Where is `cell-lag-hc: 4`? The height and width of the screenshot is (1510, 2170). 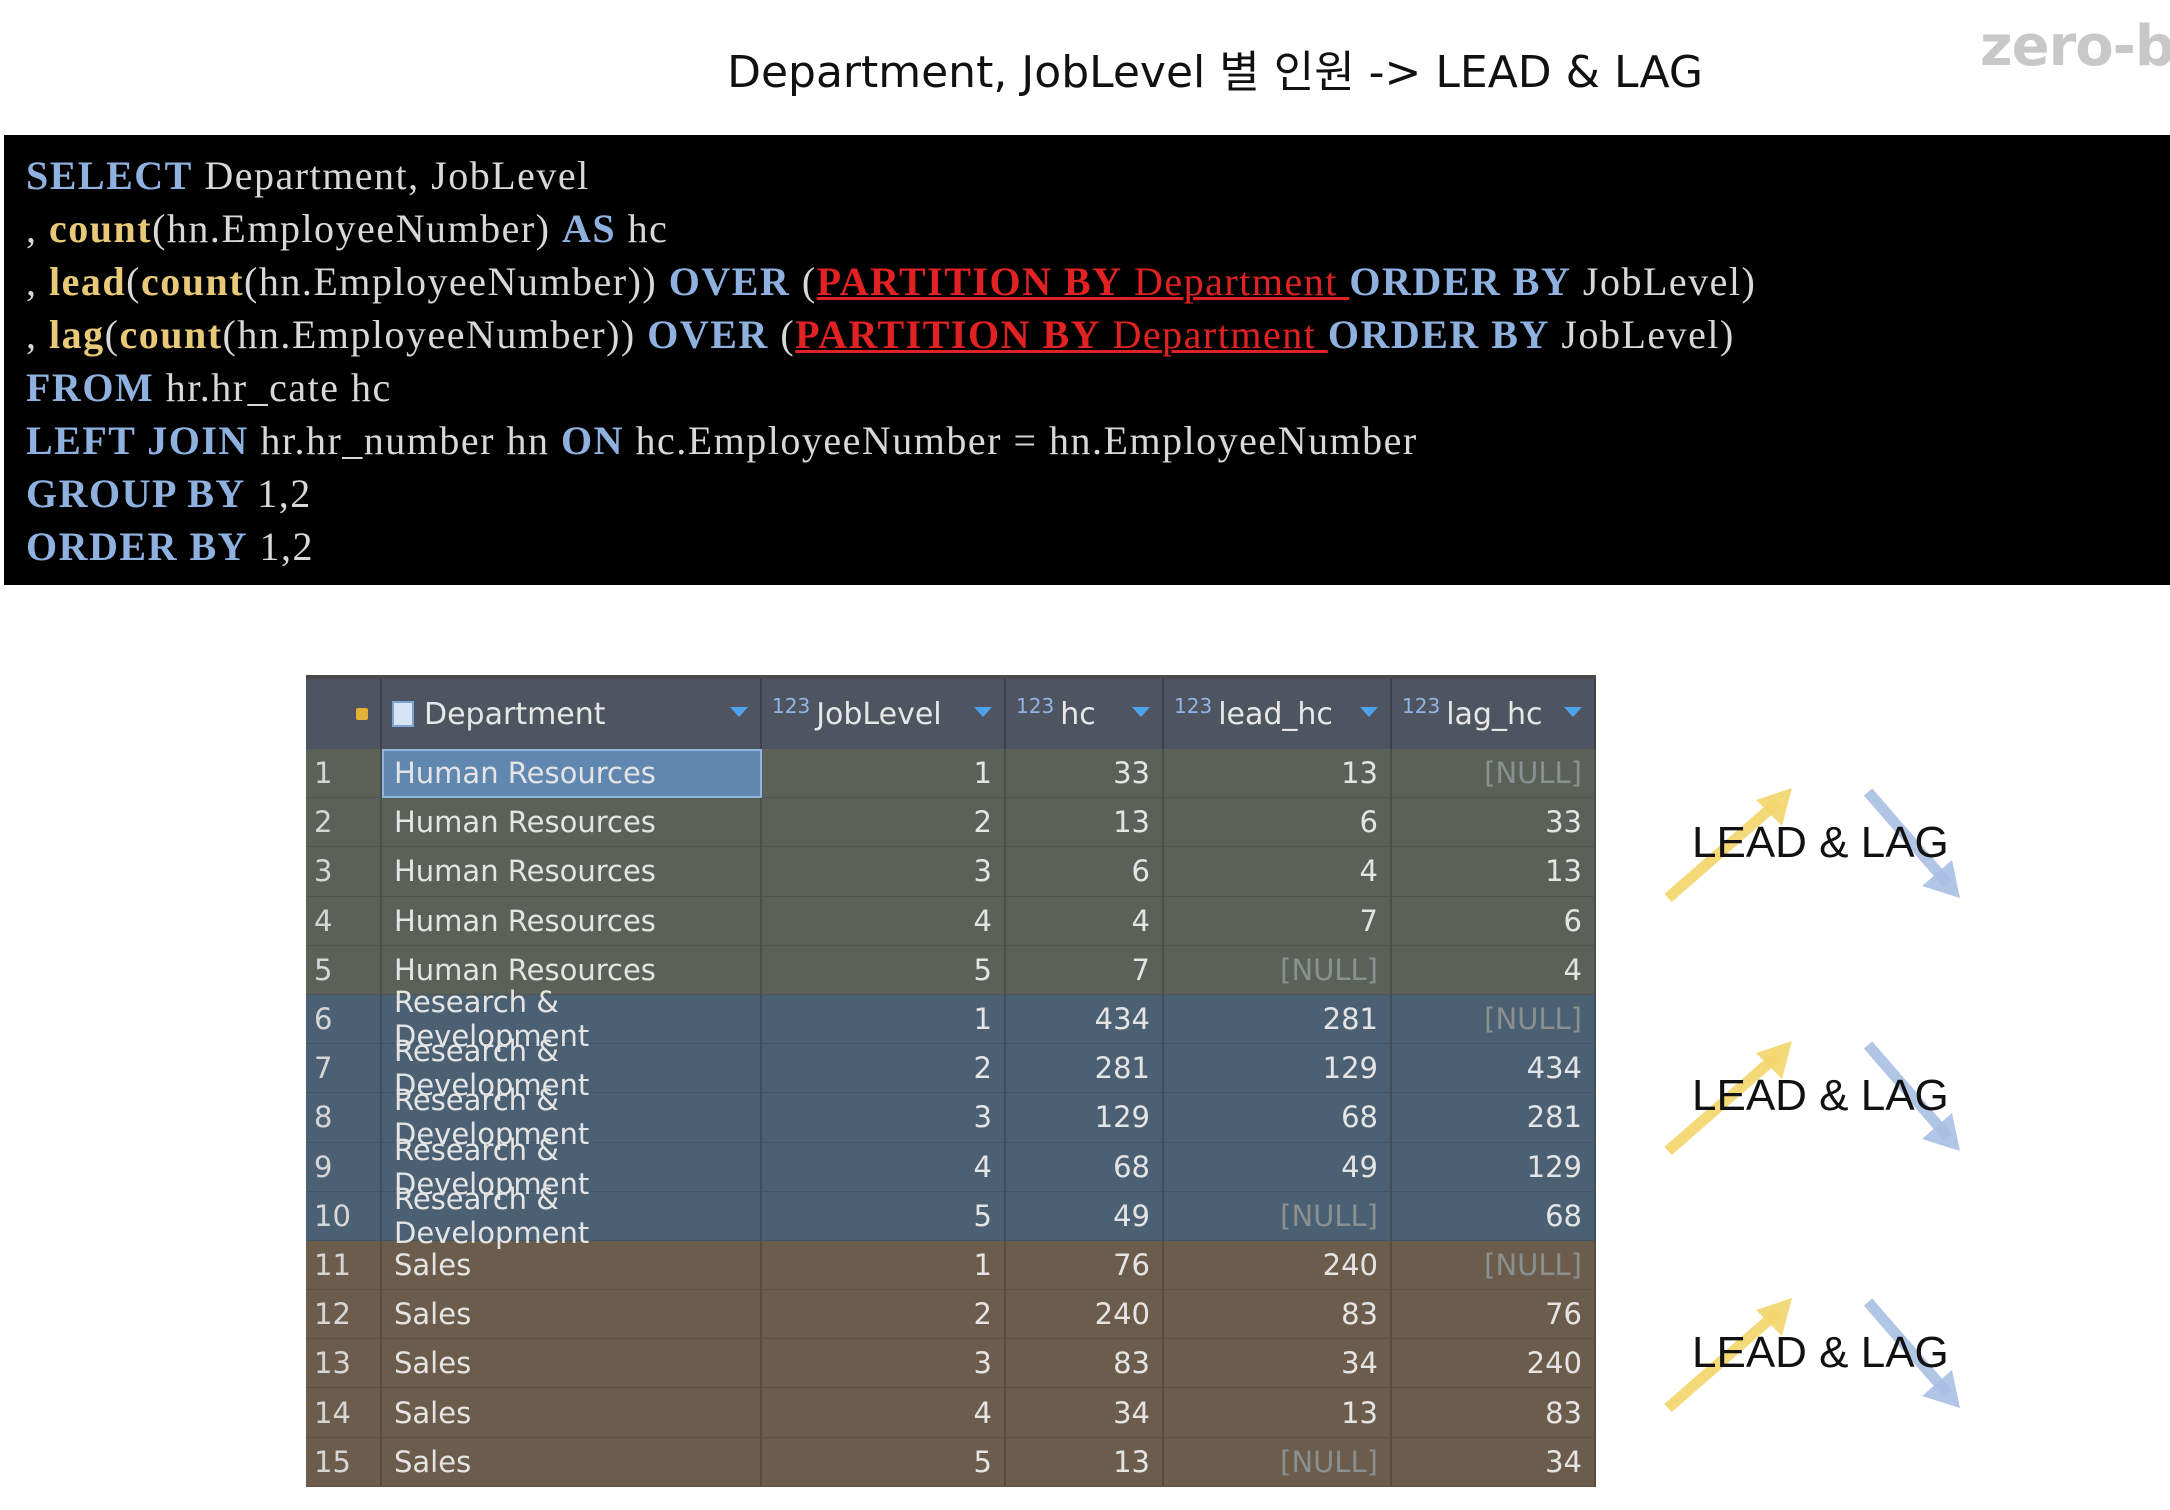 cell-lag-hc: 4 is located at coordinates (1494, 970).